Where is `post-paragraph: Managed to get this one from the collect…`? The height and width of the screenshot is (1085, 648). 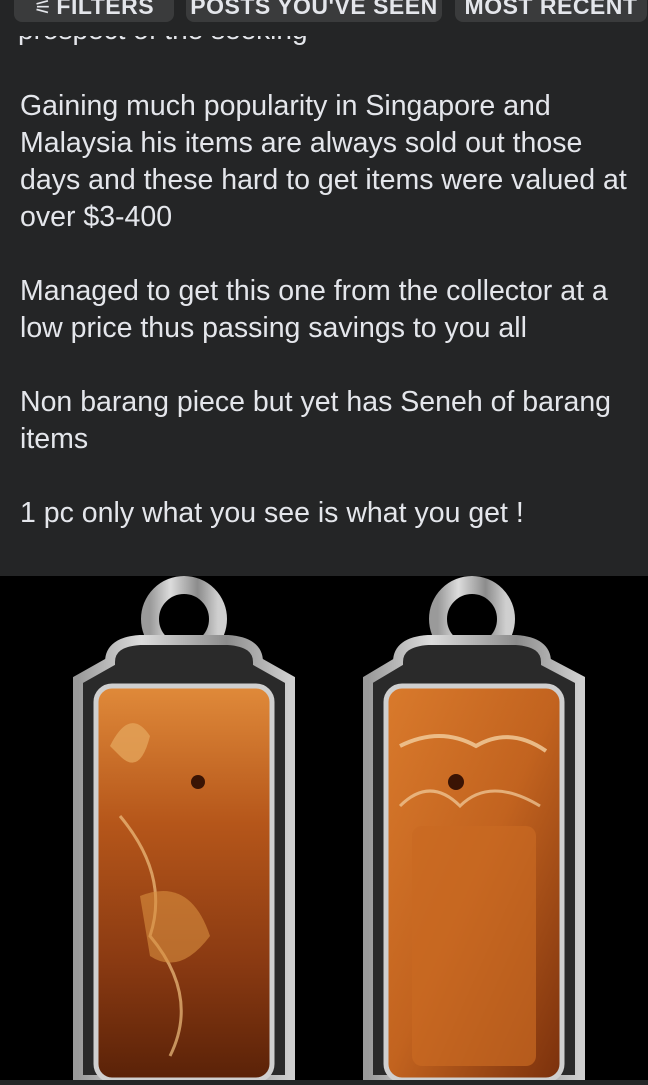
post-paragraph: Managed to get this one from the collect… is located at coordinates (314, 309).